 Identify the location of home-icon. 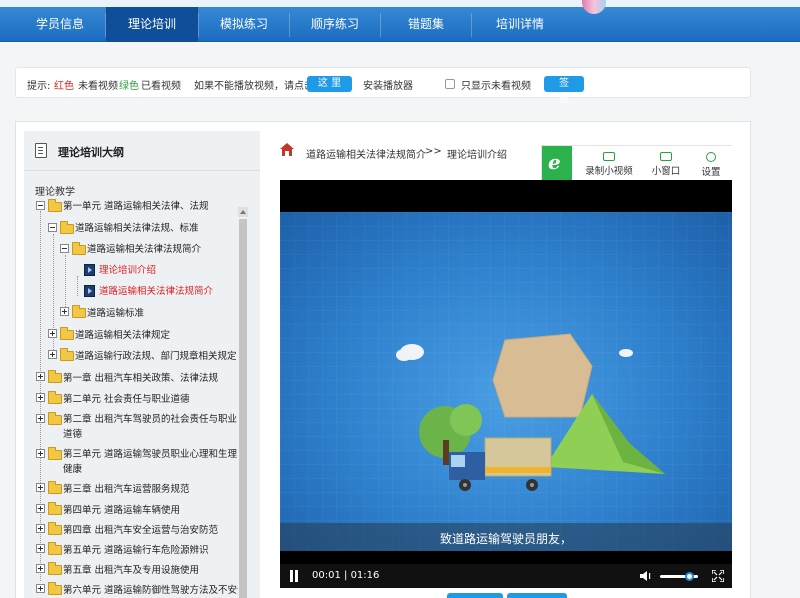
(287, 149).